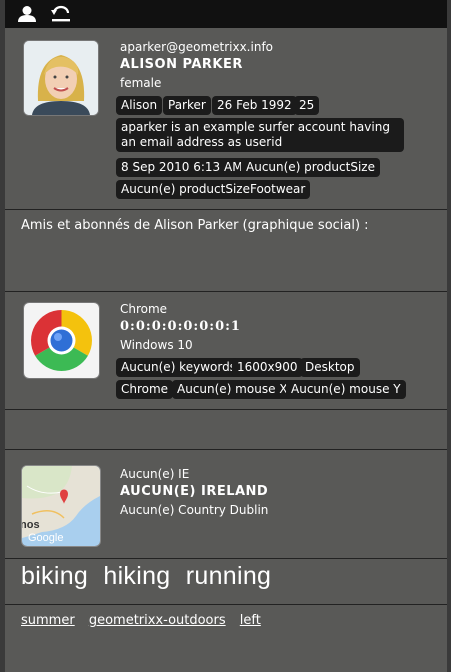 Image resolution: width=451 pixels, height=672 pixels. I want to click on link-geometrixx-outdoors: geometrixx-outdoors, so click(157, 620).